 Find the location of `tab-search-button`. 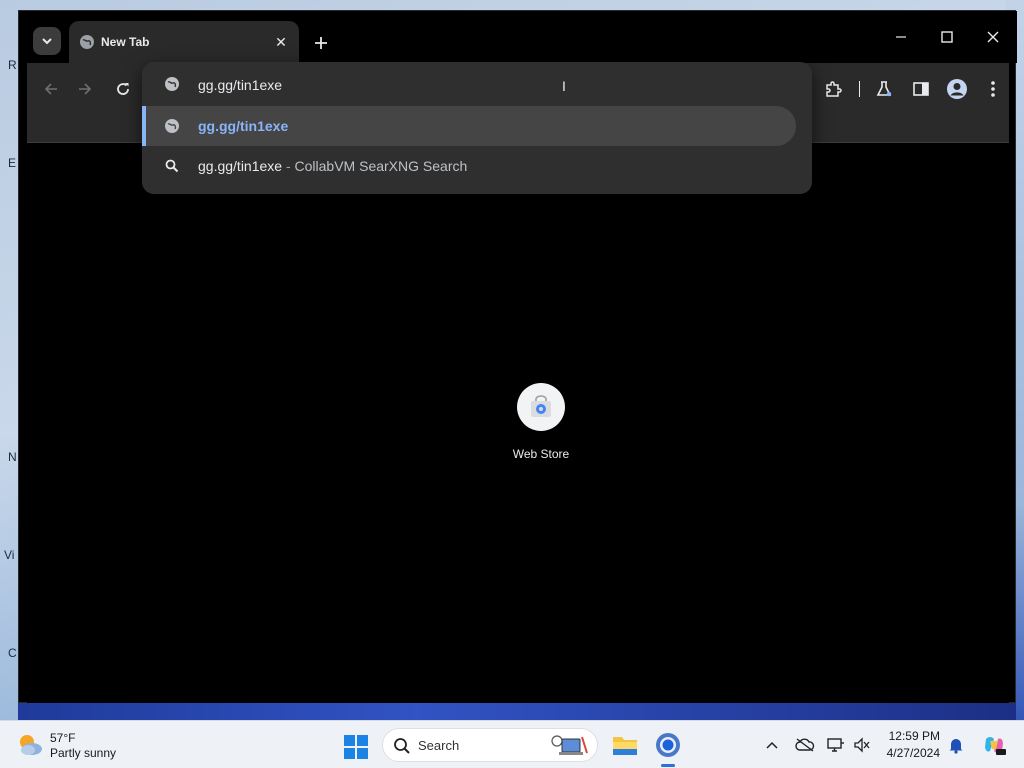

tab-search-button is located at coordinates (47, 41).